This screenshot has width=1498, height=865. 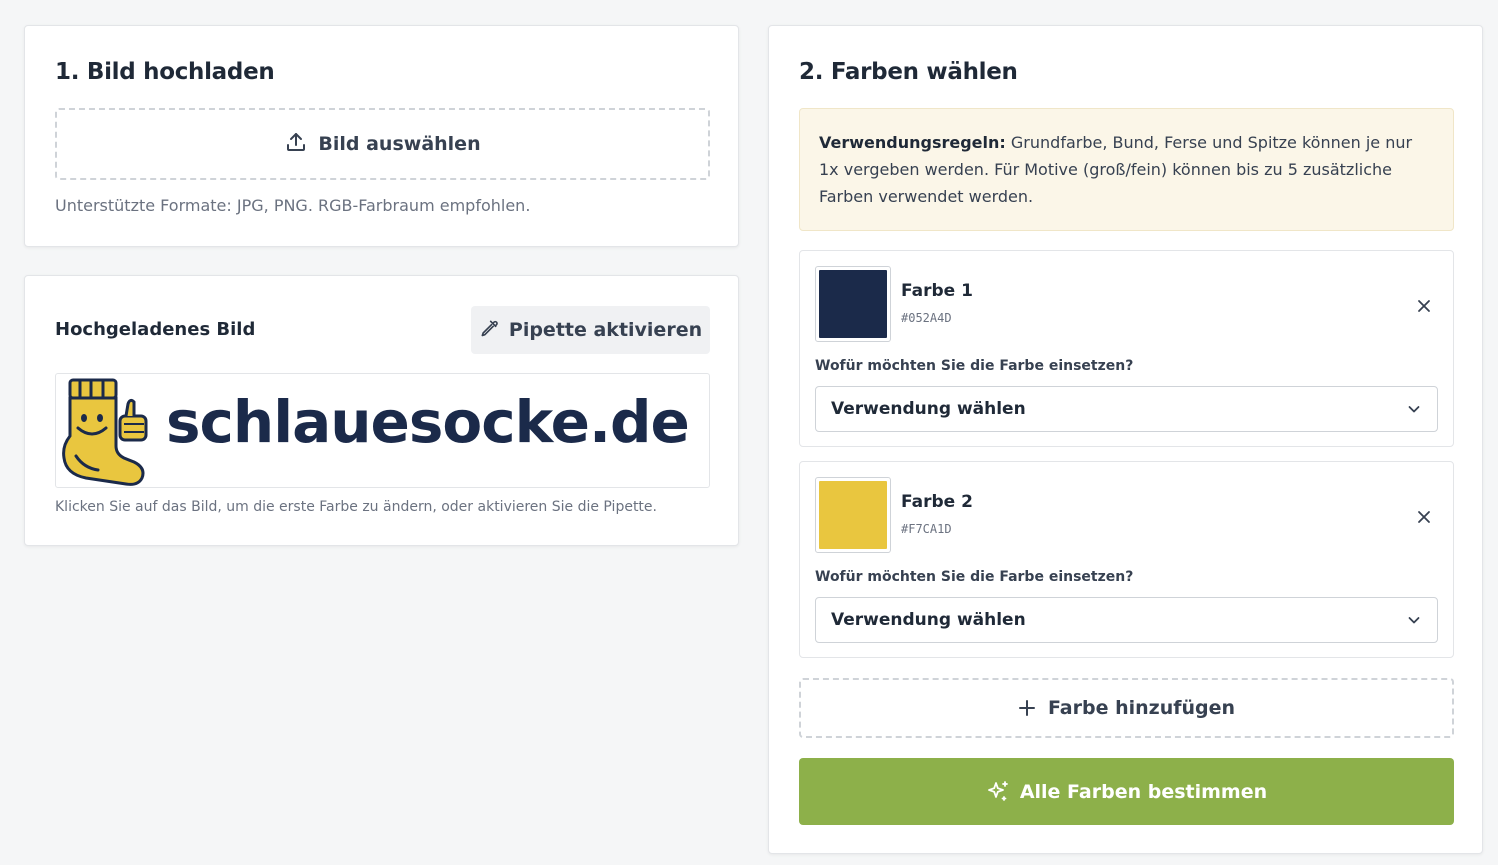 I want to click on usage-rules-label: Verwendungsregeln:, so click(x=912, y=142).